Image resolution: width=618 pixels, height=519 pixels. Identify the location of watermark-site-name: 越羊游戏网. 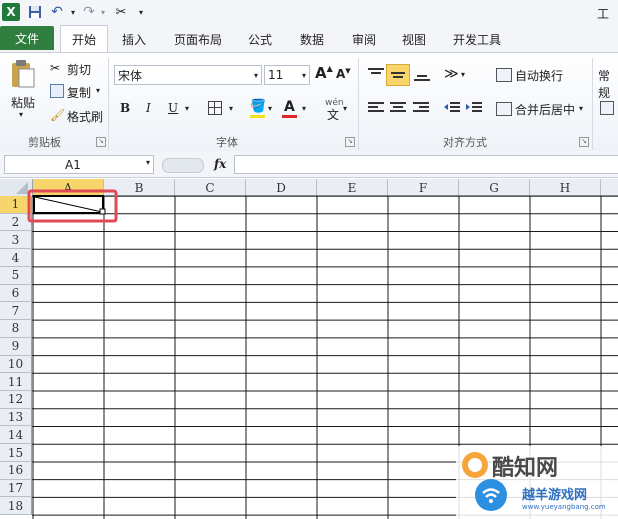
(555, 495).